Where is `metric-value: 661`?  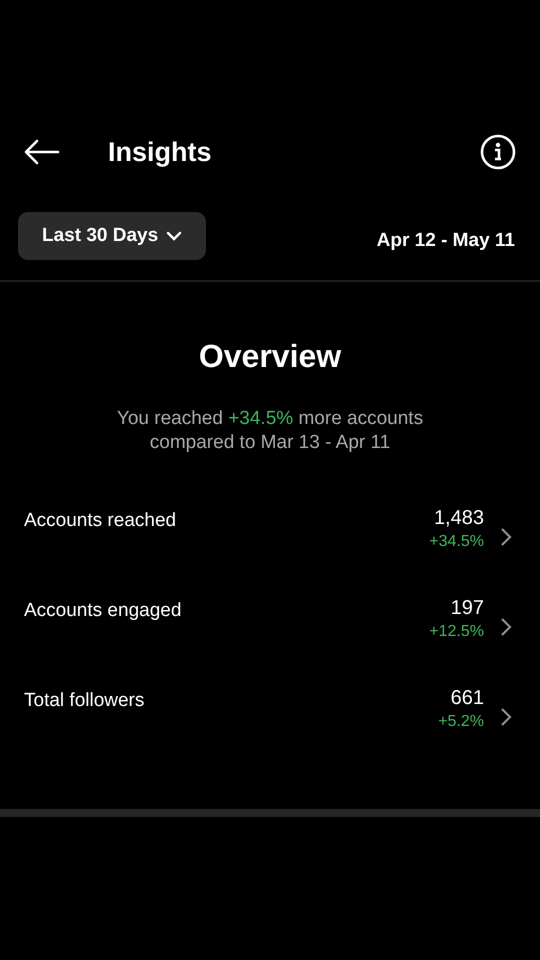 metric-value: 661 is located at coordinates (467, 698).